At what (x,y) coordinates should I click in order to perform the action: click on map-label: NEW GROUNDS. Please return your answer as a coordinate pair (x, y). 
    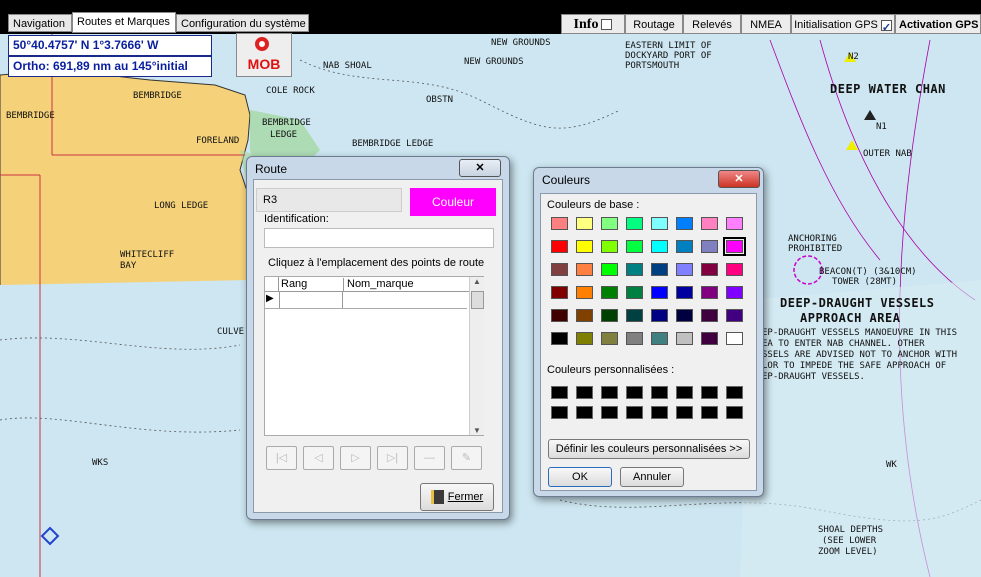
    Looking at the image, I should click on (521, 43).